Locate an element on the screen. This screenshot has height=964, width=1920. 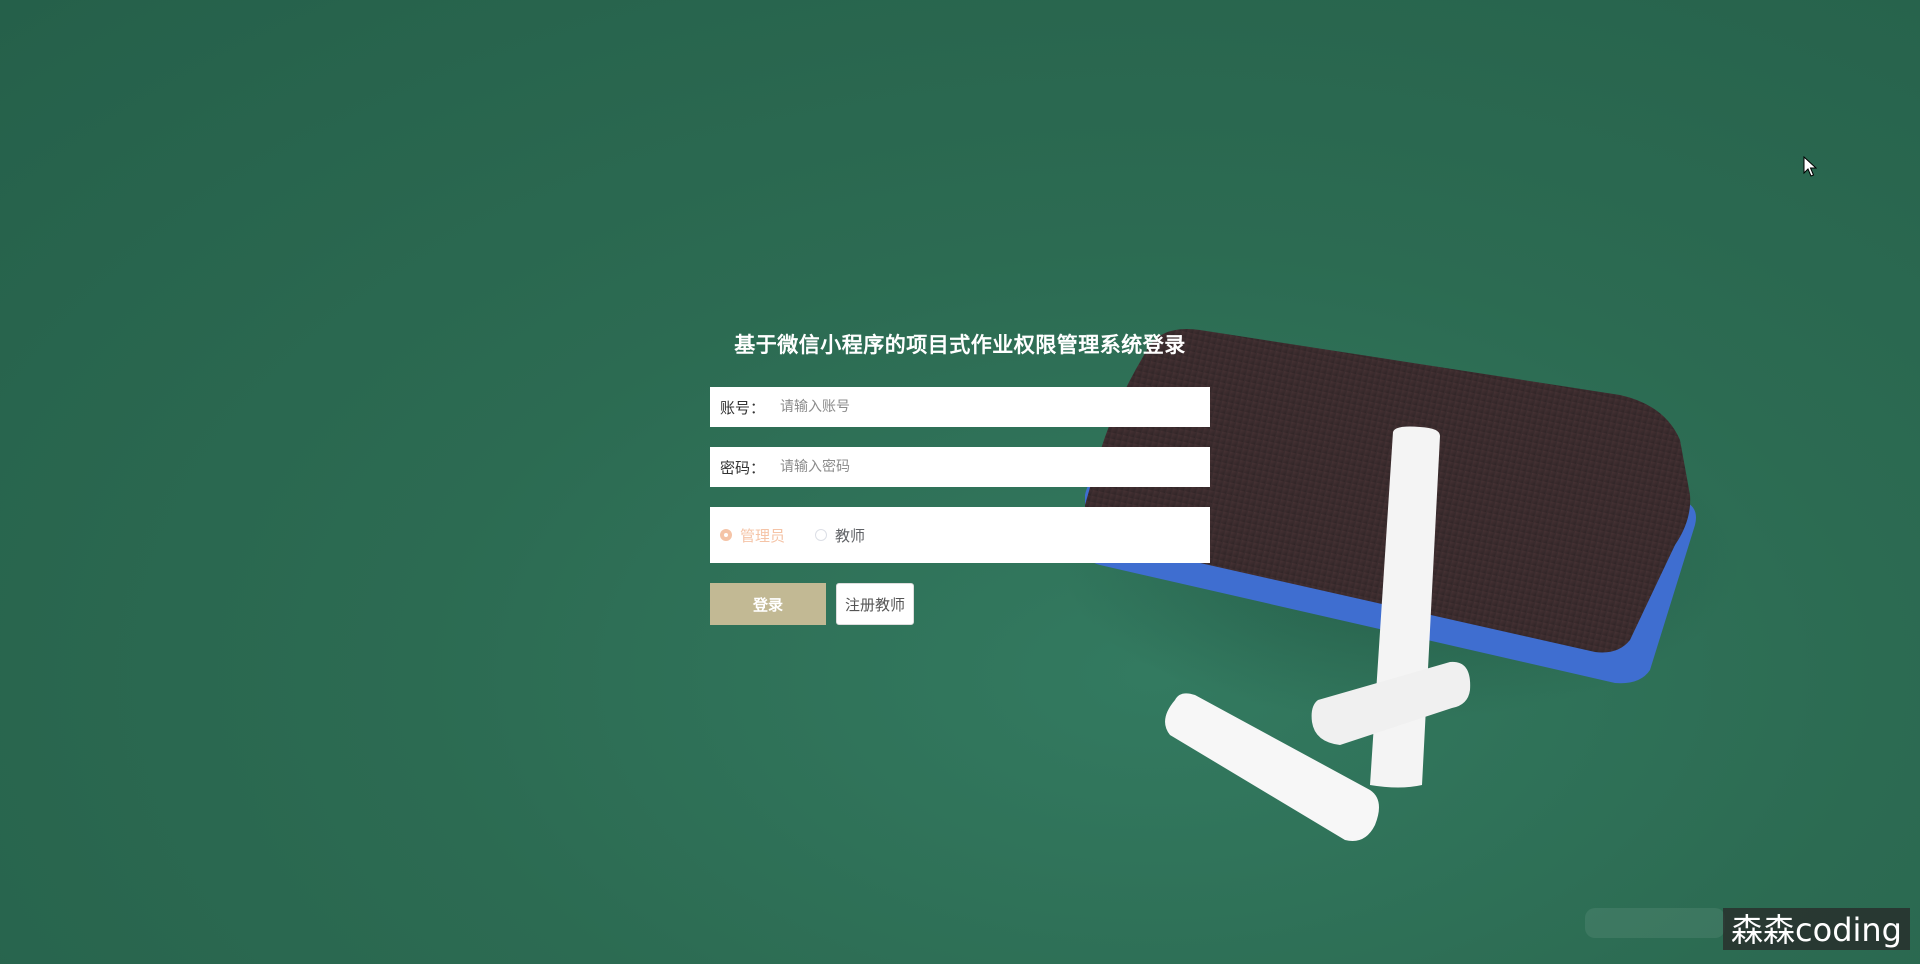
chalk-stick-short is located at coordinates (1391, 703).